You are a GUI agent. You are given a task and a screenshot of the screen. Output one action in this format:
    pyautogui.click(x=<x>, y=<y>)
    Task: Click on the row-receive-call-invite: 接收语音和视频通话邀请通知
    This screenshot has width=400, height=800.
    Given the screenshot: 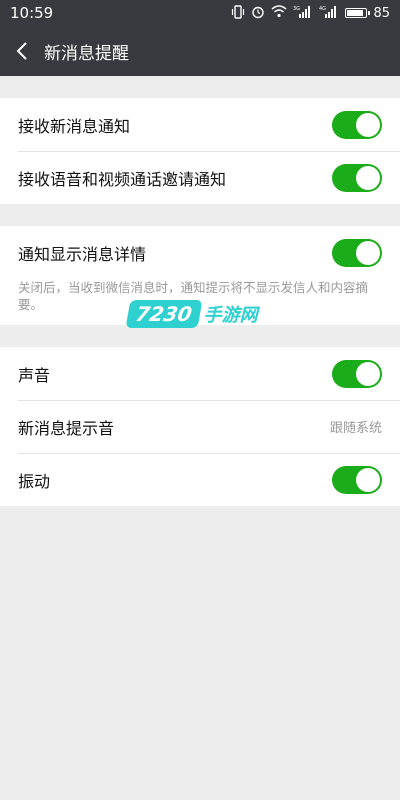 What is the action you would take?
    pyautogui.click(x=200, y=177)
    